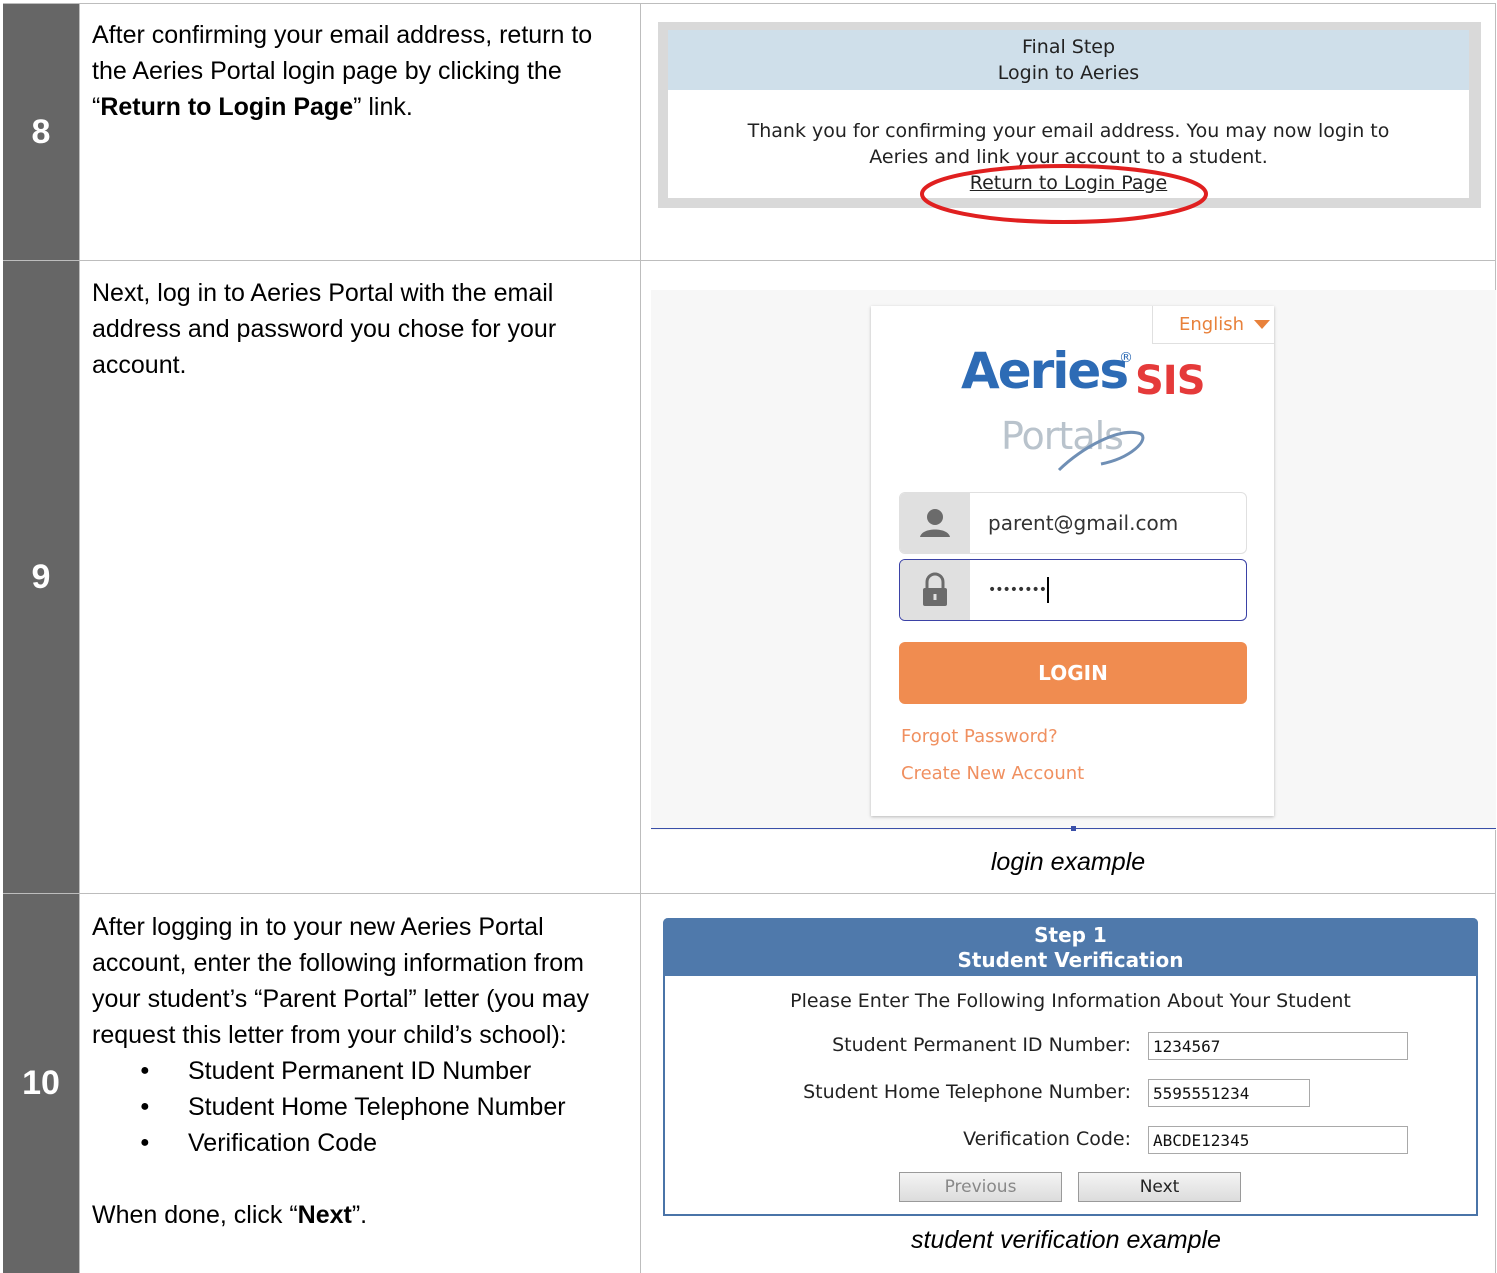  What do you see at coordinates (1068, 47) in the screenshot?
I see `final-step-heading: Final Step` at bounding box center [1068, 47].